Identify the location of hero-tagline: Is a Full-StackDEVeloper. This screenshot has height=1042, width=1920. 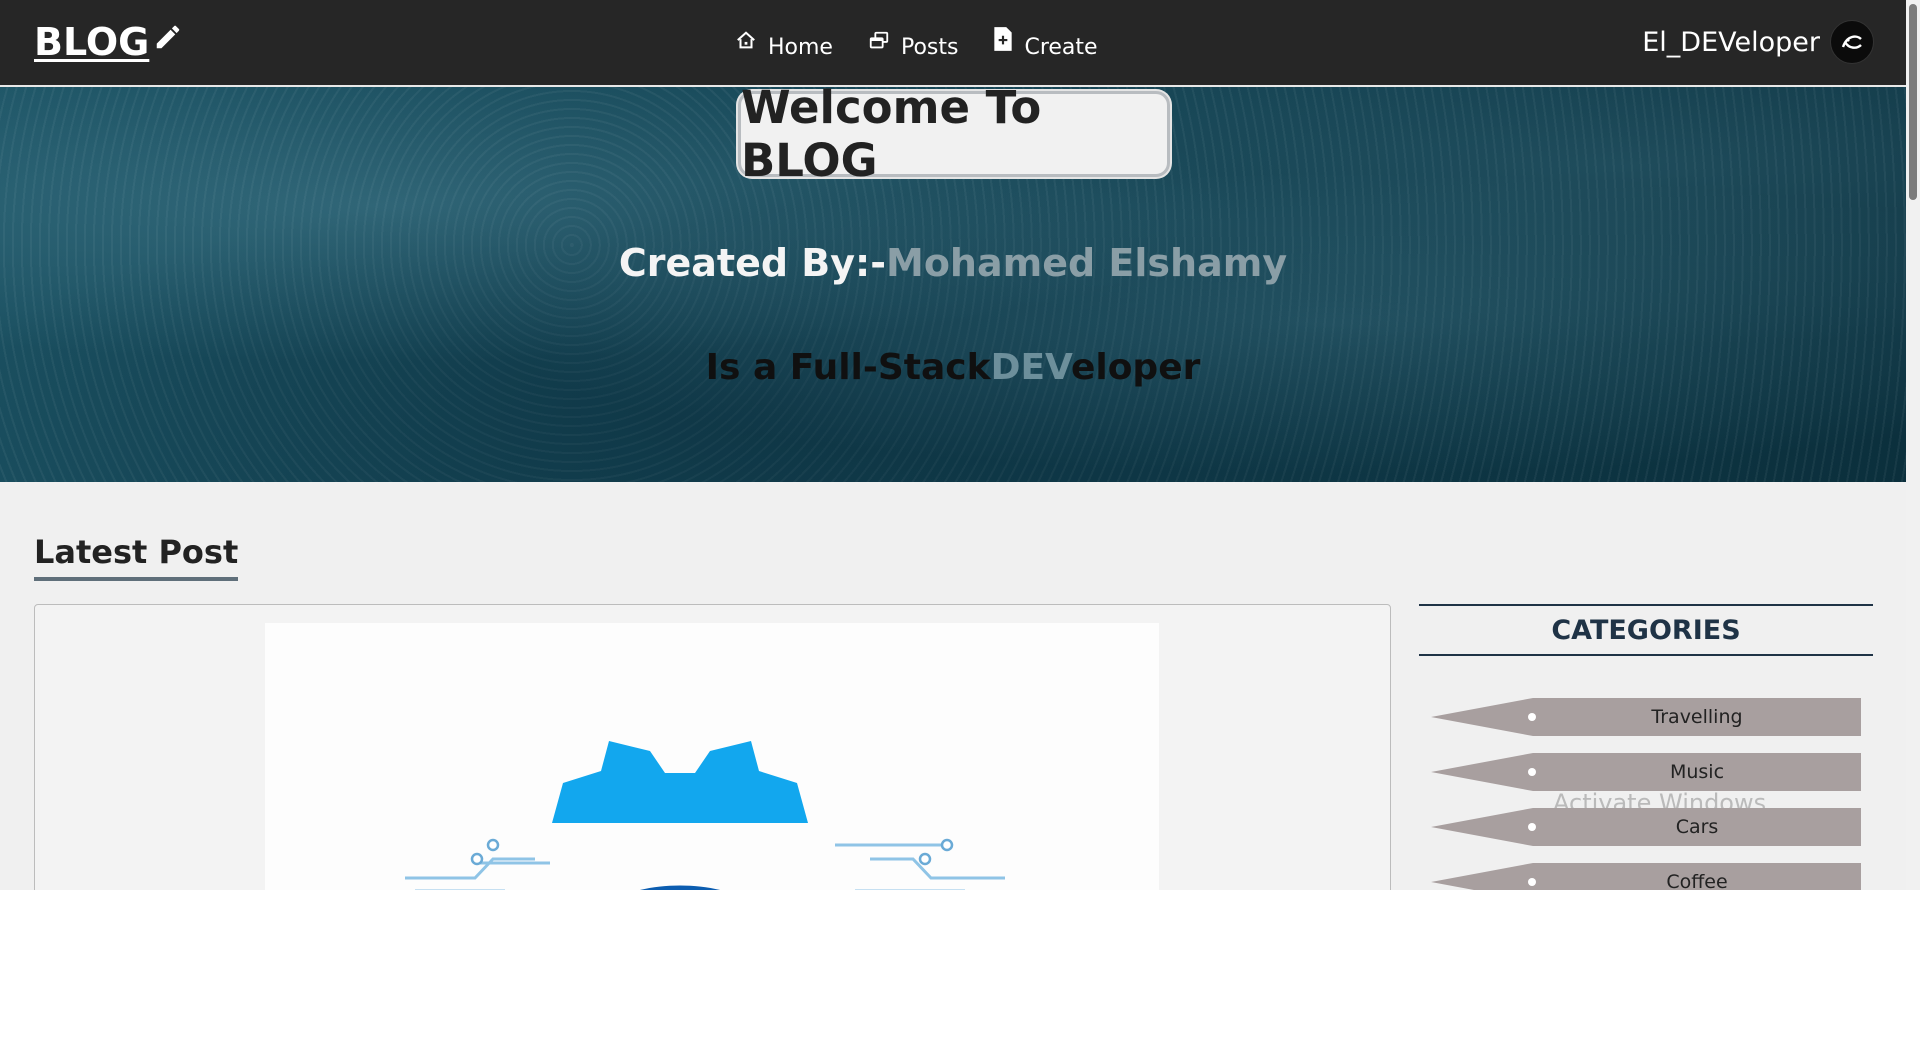
(953, 367).